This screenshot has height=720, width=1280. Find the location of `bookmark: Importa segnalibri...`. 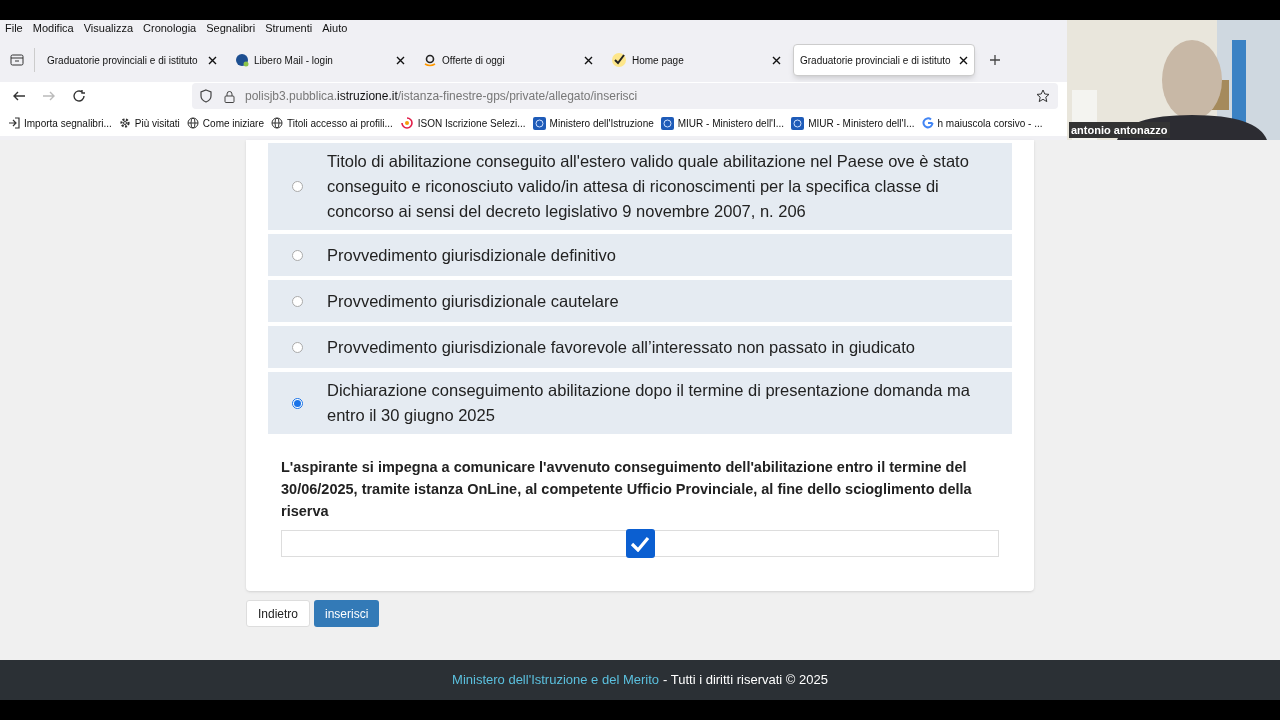

bookmark: Importa segnalibri... is located at coordinates (60, 123).